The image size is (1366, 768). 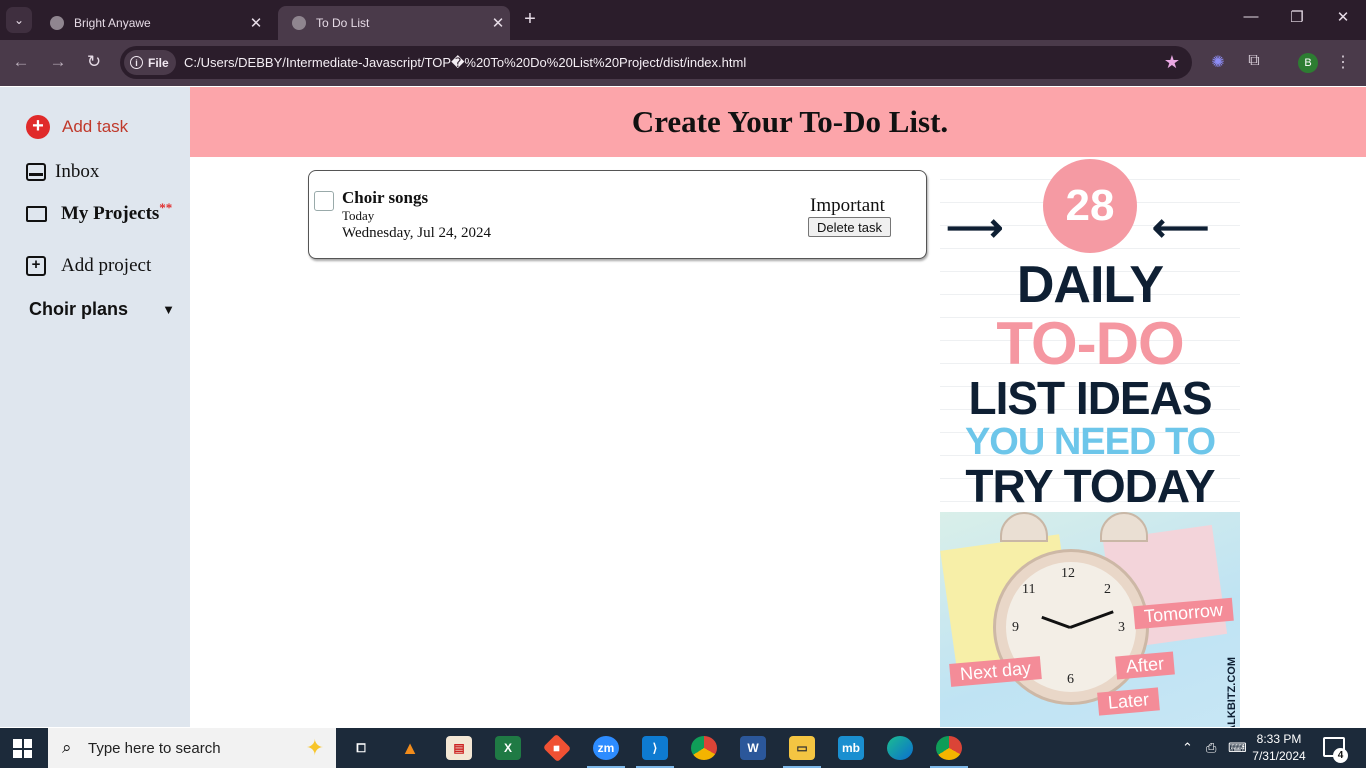 What do you see at coordinates (949, 752) in the screenshot?
I see `chrome-active-icon` at bounding box center [949, 752].